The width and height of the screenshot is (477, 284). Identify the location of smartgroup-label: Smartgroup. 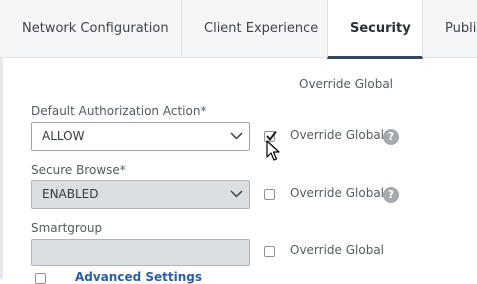
(67, 228).